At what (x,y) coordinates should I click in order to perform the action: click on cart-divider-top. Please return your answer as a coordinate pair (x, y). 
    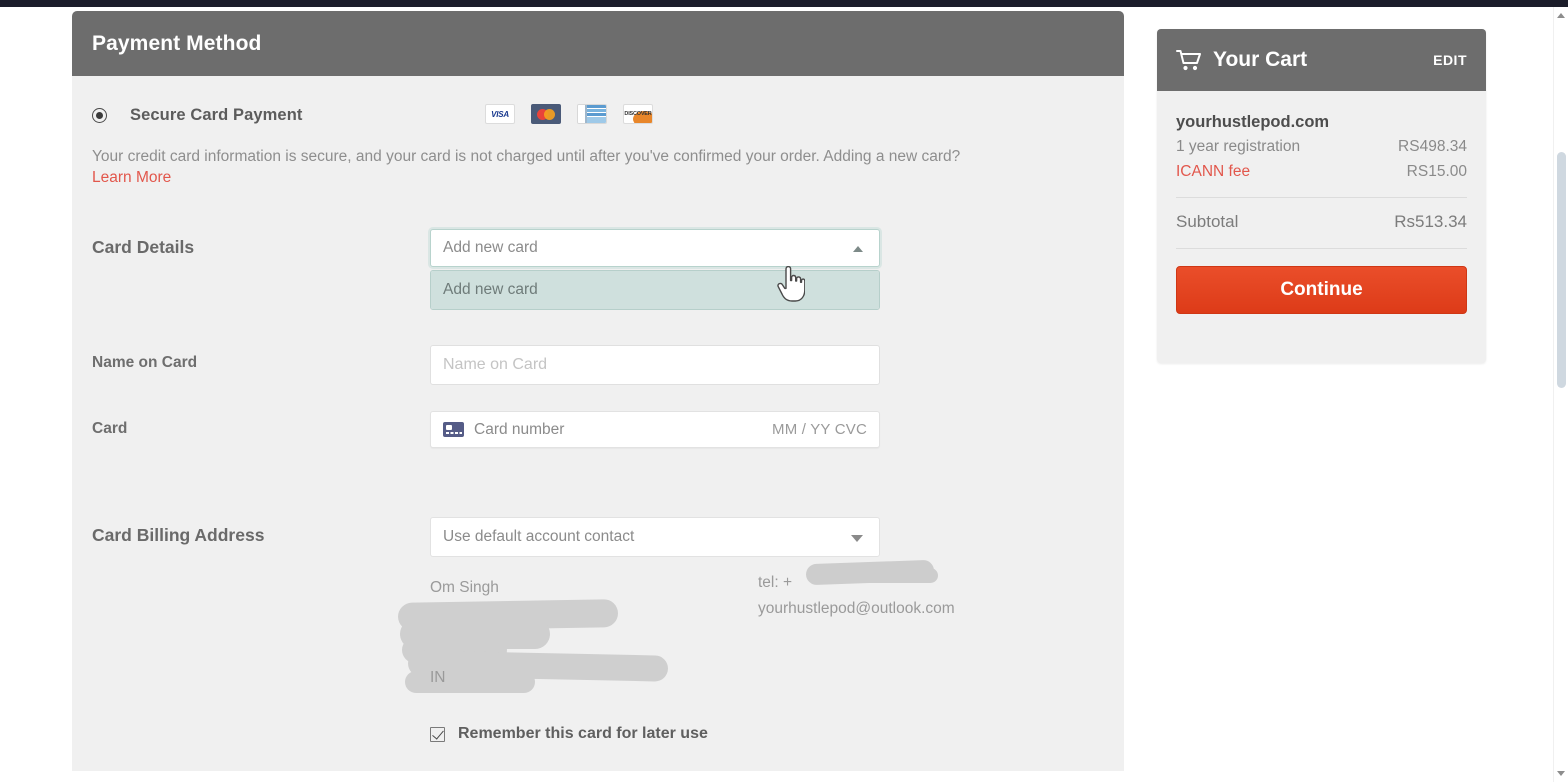
    Looking at the image, I should click on (1321, 197).